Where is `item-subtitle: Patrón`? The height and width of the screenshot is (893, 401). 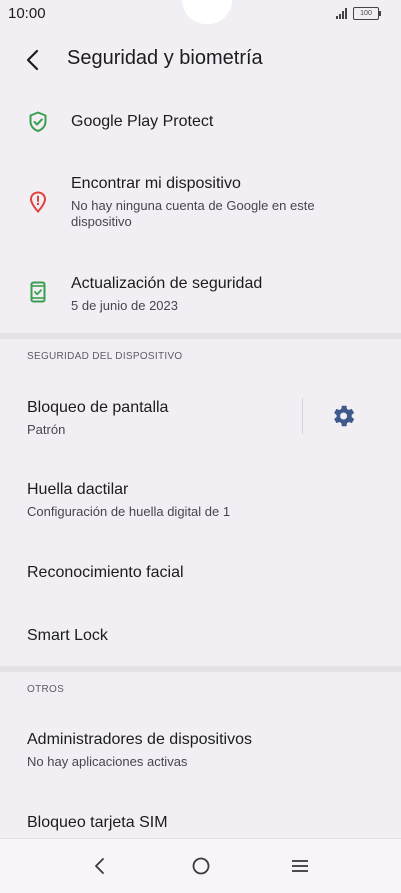 item-subtitle: Patrón is located at coordinates (46, 429).